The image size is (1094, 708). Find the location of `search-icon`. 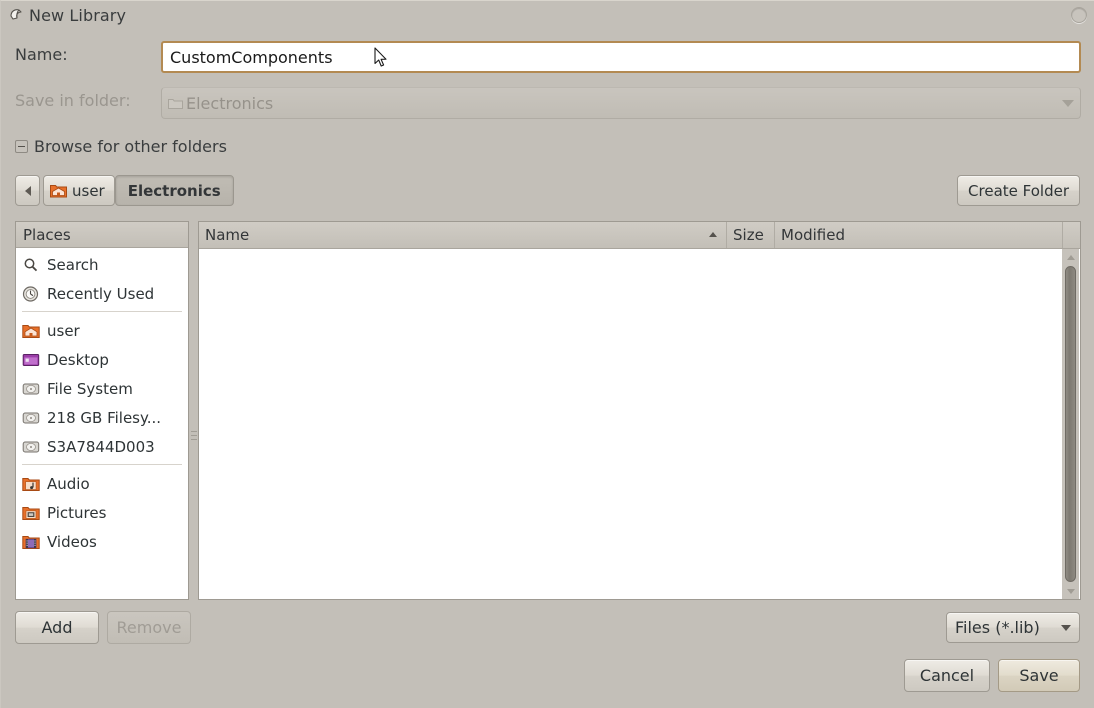

search-icon is located at coordinates (31, 265).